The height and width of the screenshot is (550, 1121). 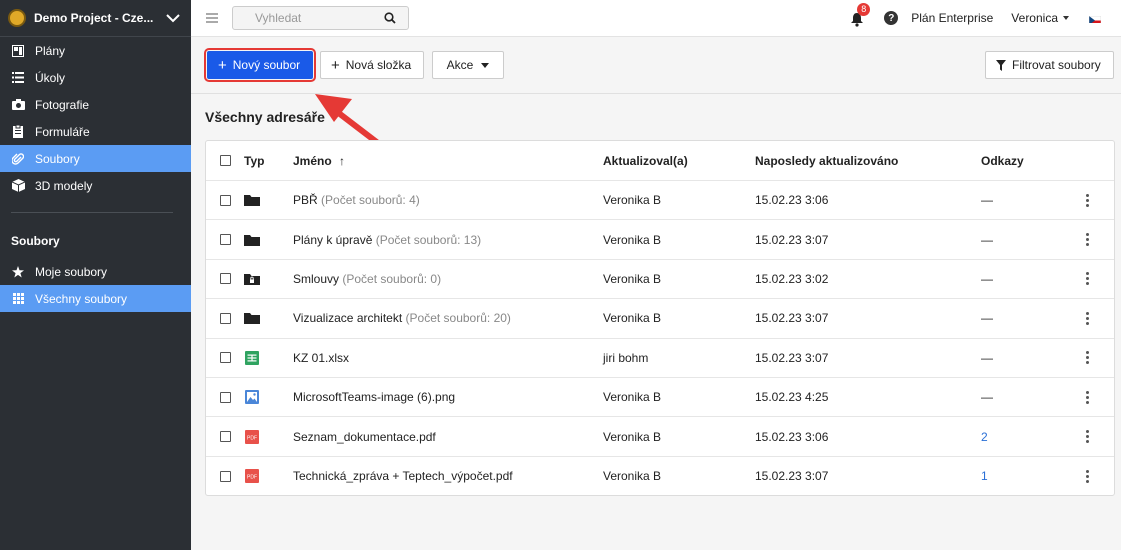 I want to click on file-name: PBŘ, so click(x=305, y=200).